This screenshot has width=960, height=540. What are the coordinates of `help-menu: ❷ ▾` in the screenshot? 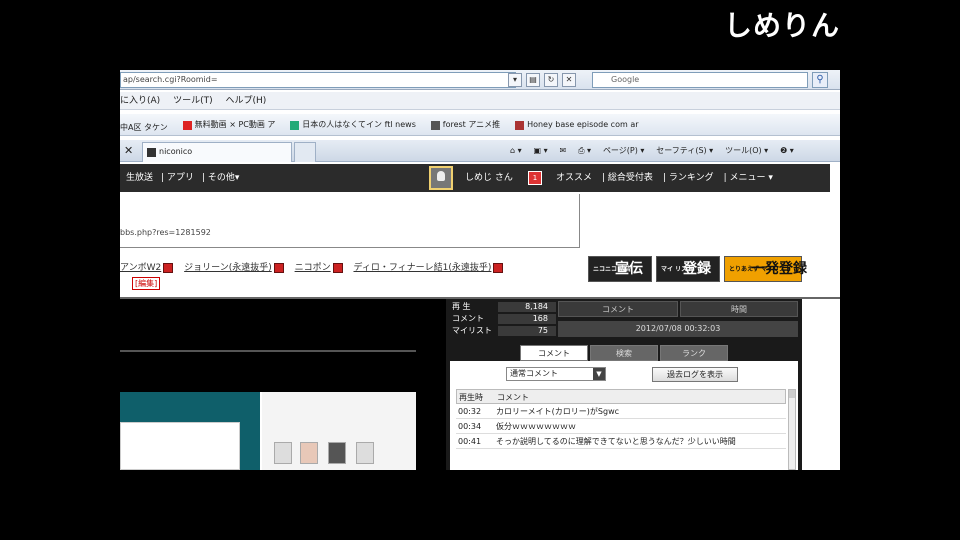 It's located at (787, 151).